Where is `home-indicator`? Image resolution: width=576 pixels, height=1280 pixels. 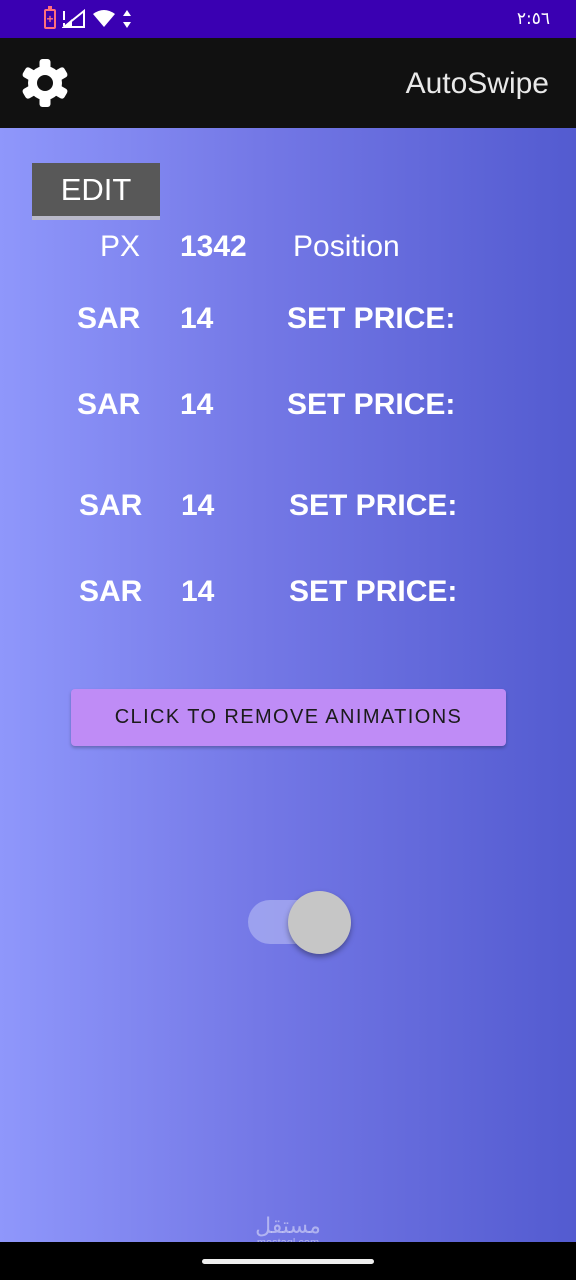 home-indicator is located at coordinates (288, 1261).